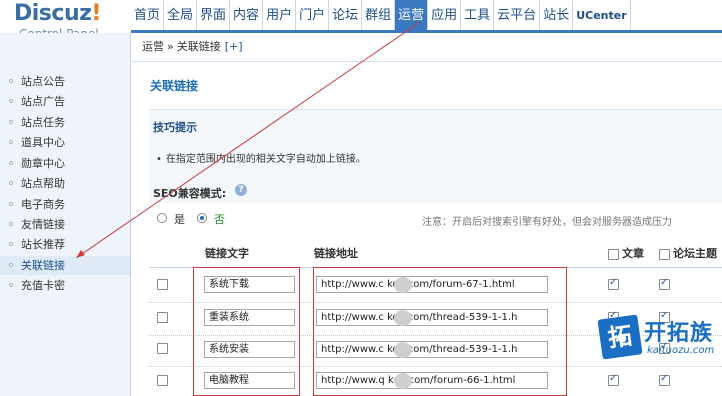 This screenshot has width=722, height=396. I want to click on nav-webmaster: 站长, so click(557, 16).